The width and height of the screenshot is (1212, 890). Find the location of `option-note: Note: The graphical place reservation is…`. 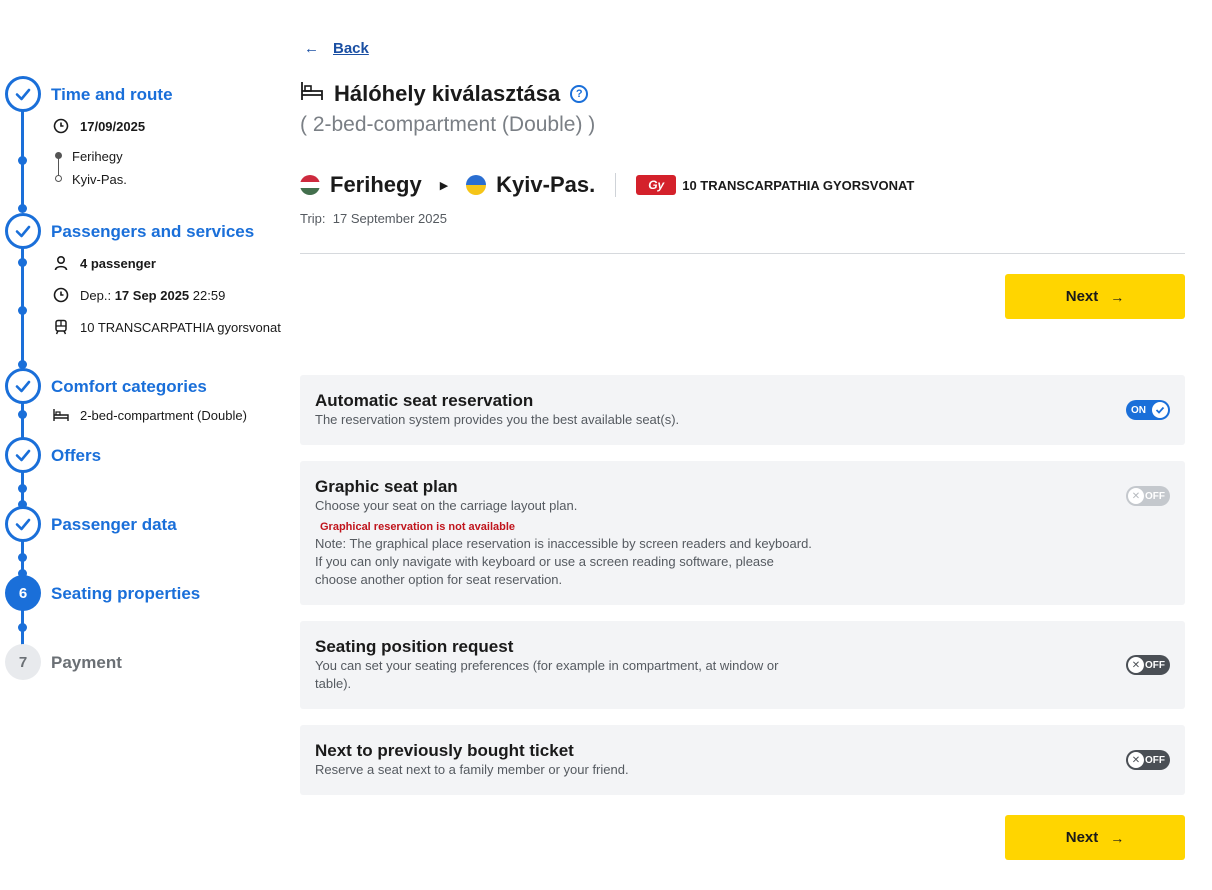

option-note: Note: The graphical place reservation is… is located at coordinates (563, 561).